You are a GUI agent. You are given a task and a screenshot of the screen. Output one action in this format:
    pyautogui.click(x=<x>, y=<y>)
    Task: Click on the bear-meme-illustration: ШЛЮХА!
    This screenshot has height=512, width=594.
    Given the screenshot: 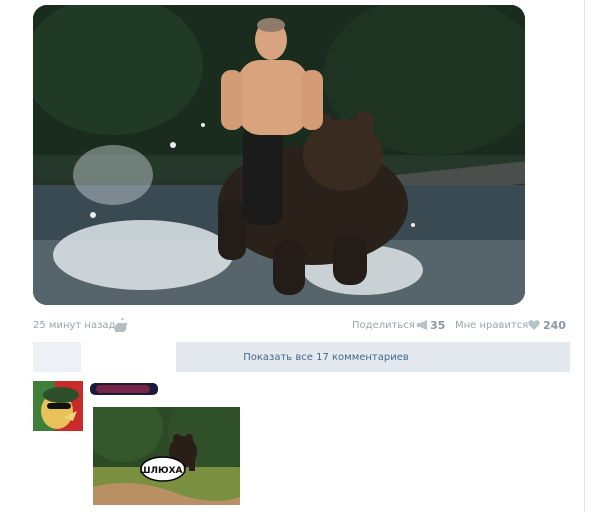 What is the action you would take?
    pyautogui.click(x=166, y=456)
    